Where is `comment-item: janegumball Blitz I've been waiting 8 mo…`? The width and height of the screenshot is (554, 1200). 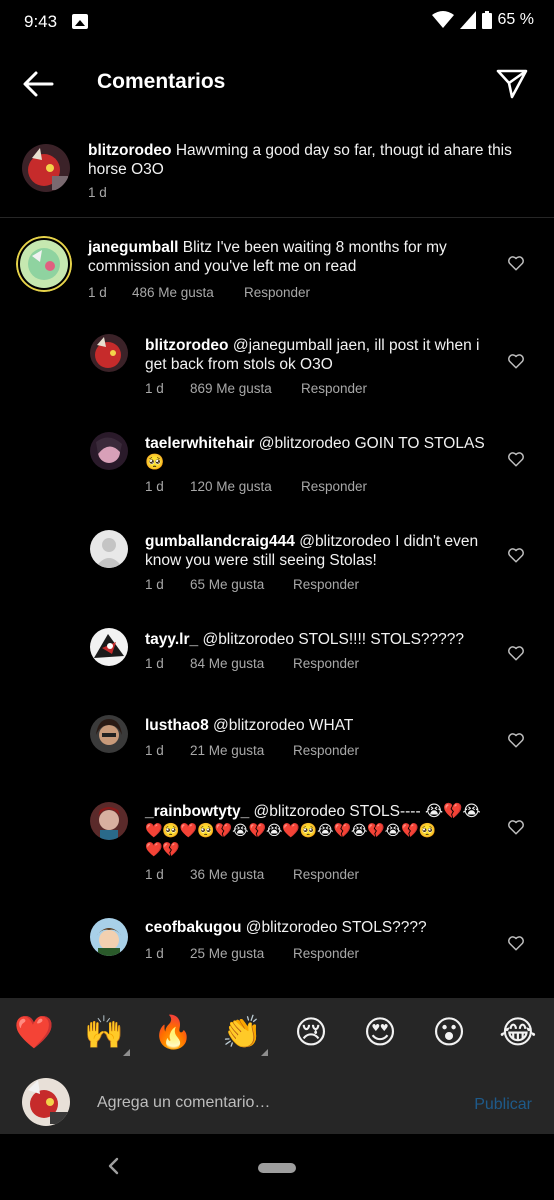
comment-item: janegumball Blitz I've been waiting 8 mo… is located at coordinates (277, 269).